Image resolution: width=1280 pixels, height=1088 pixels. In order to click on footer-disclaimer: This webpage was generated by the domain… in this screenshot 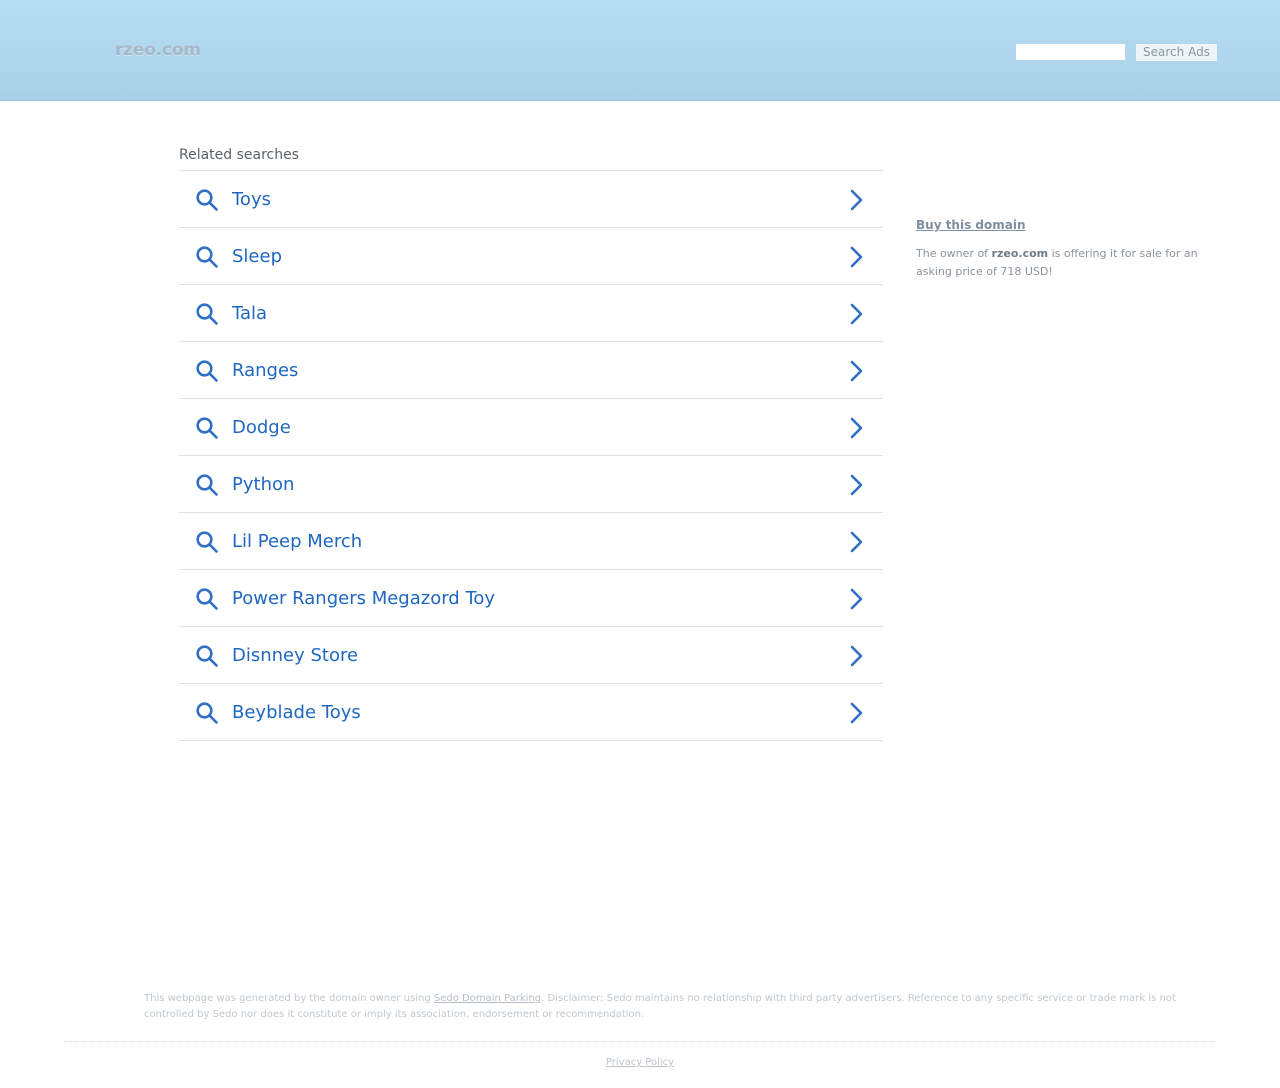, I will do `click(674, 1007)`.